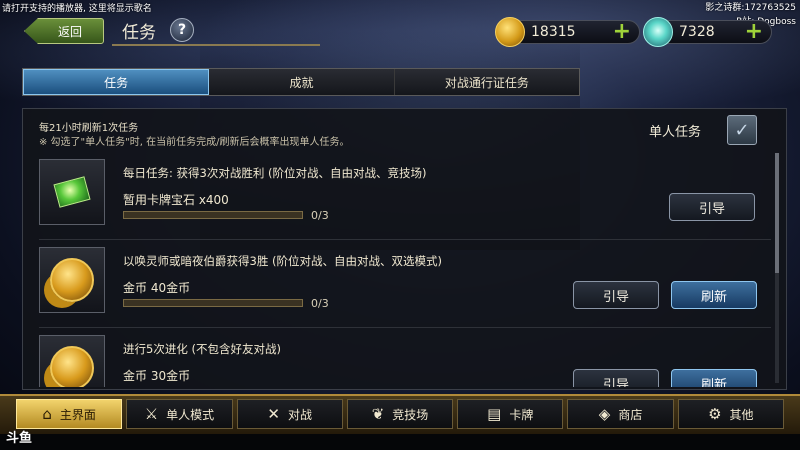  I want to click on music-player-notice: 请打开支持的播放器, 这里将显示歌名, so click(77, 9).